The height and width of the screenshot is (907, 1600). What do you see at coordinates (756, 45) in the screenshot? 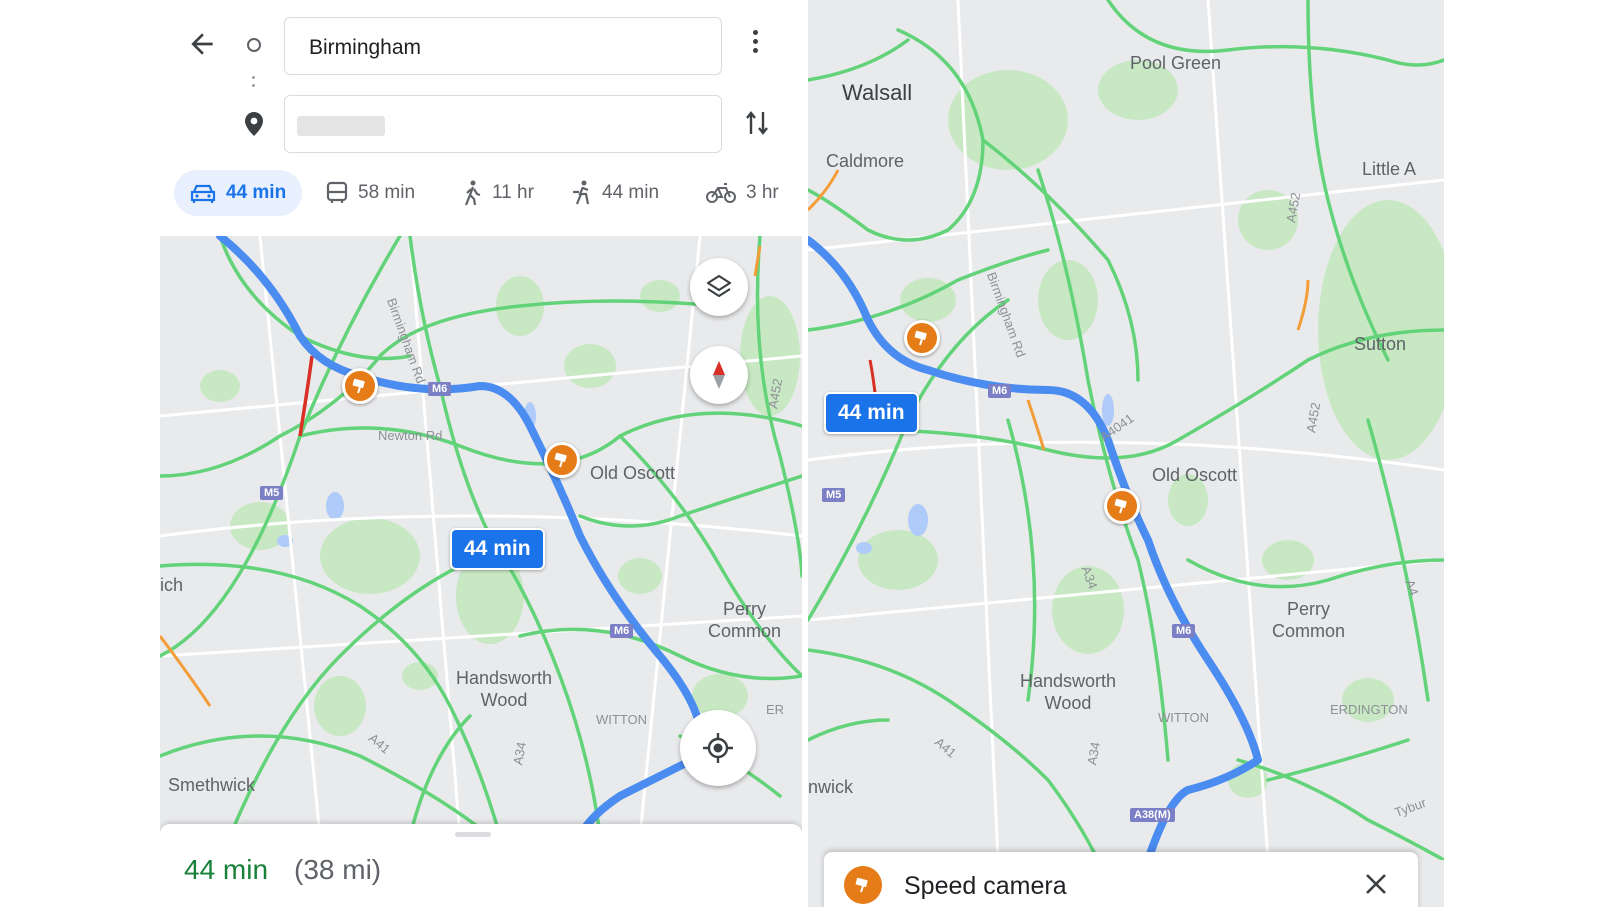
I see `more-options-icon` at bounding box center [756, 45].